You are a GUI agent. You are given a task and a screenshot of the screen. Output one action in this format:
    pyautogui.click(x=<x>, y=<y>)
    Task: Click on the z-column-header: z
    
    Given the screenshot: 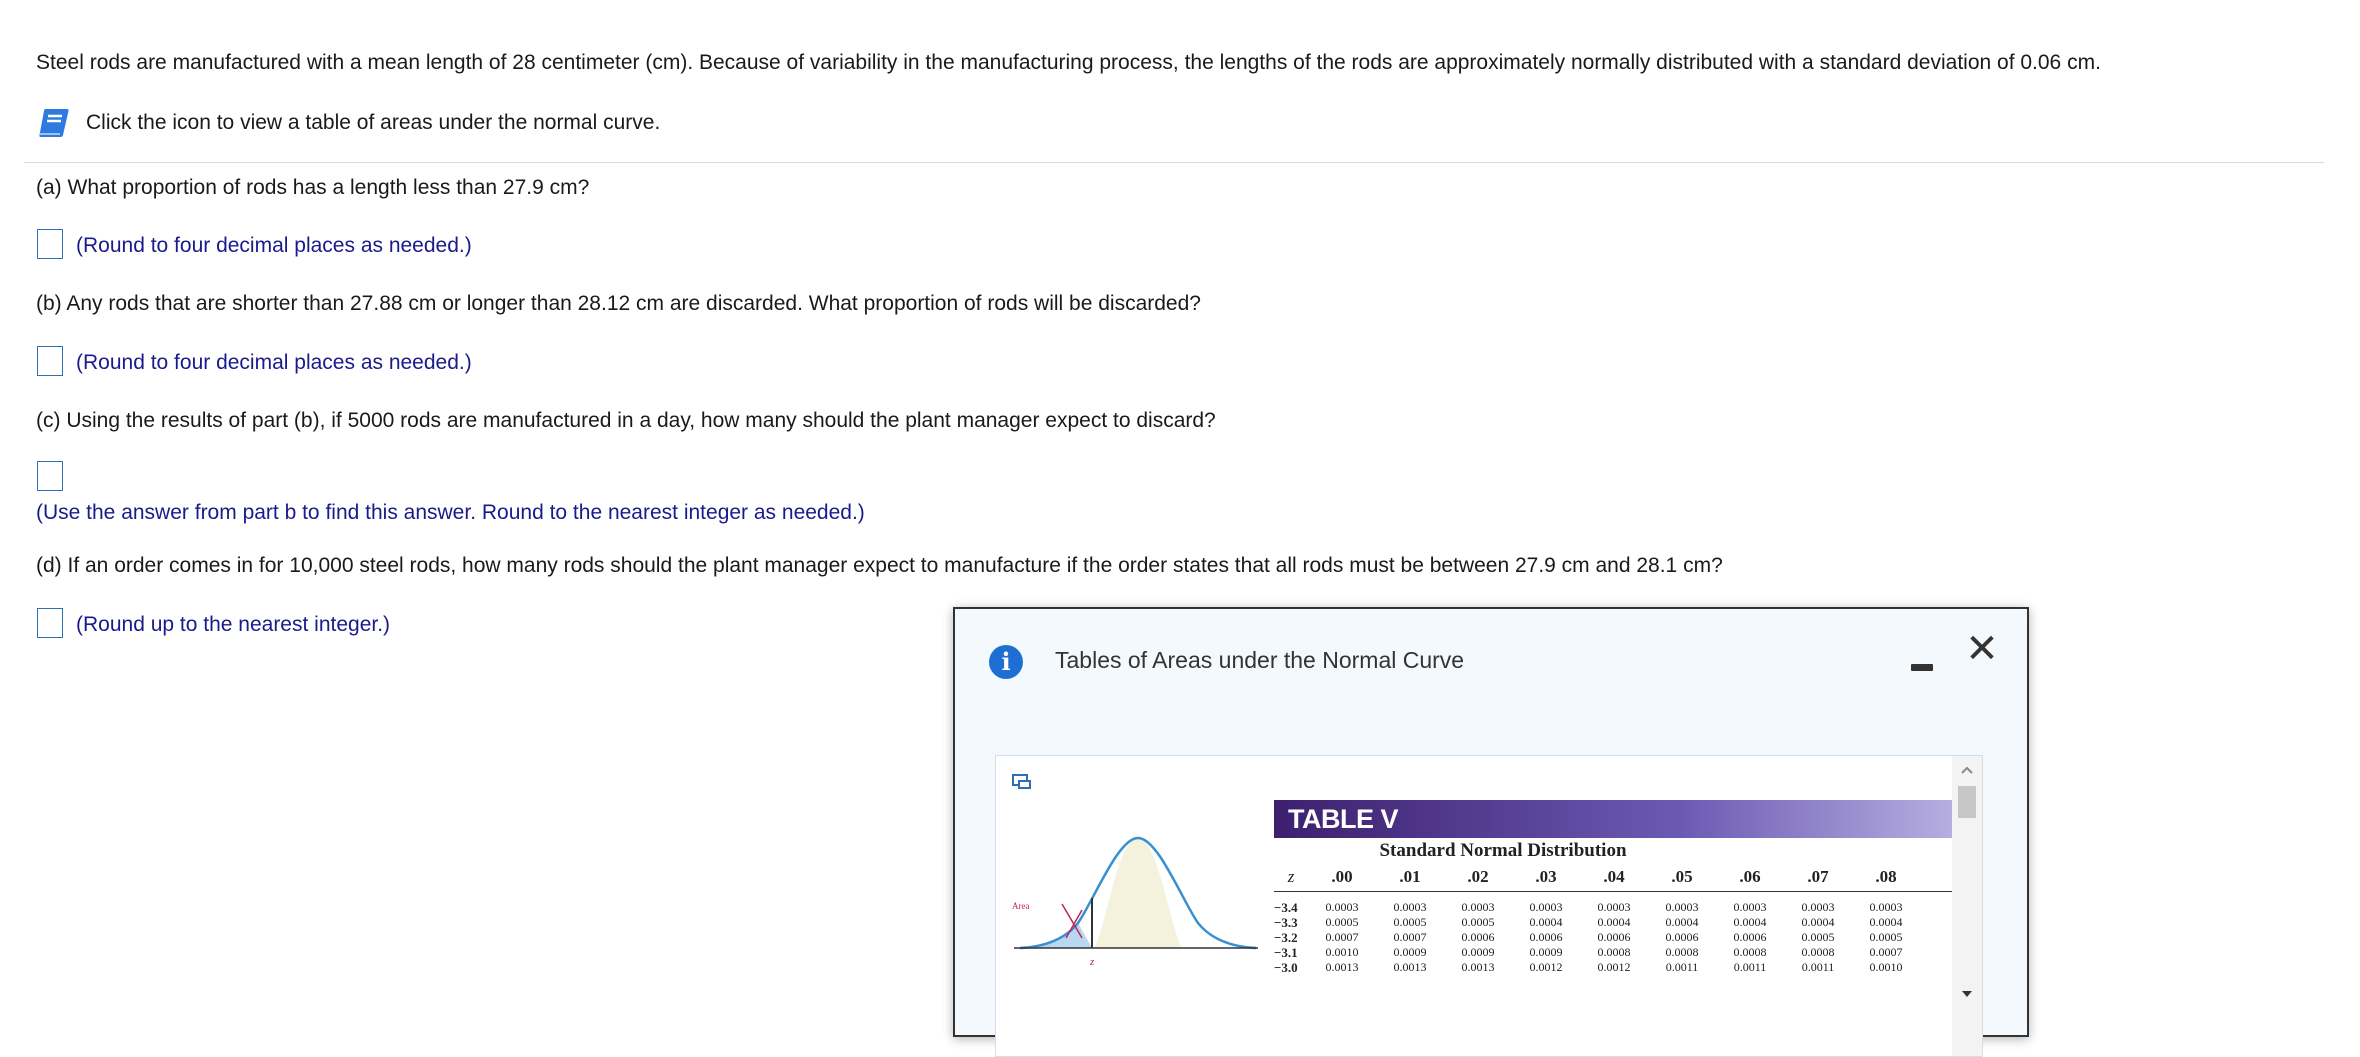 What is the action you would take?
    pyautogui.click(x=1291, y=876)
    